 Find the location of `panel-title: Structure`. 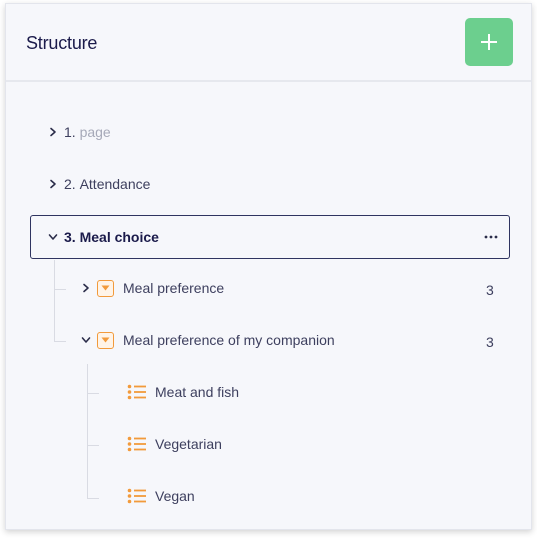

panel-title: Structure is located at coordinates (62, 43).